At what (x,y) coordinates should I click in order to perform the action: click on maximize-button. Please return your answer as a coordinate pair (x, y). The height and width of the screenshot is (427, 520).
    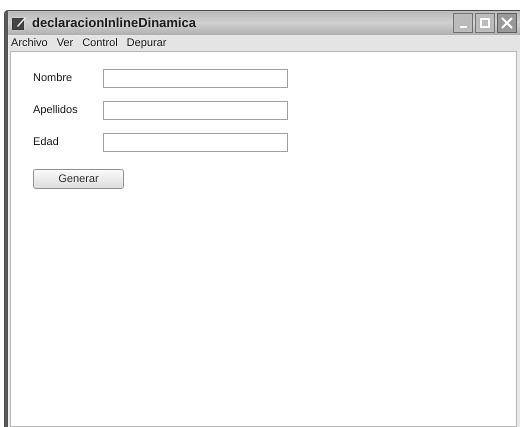
    Looking at the image, I should click on (485, 23).